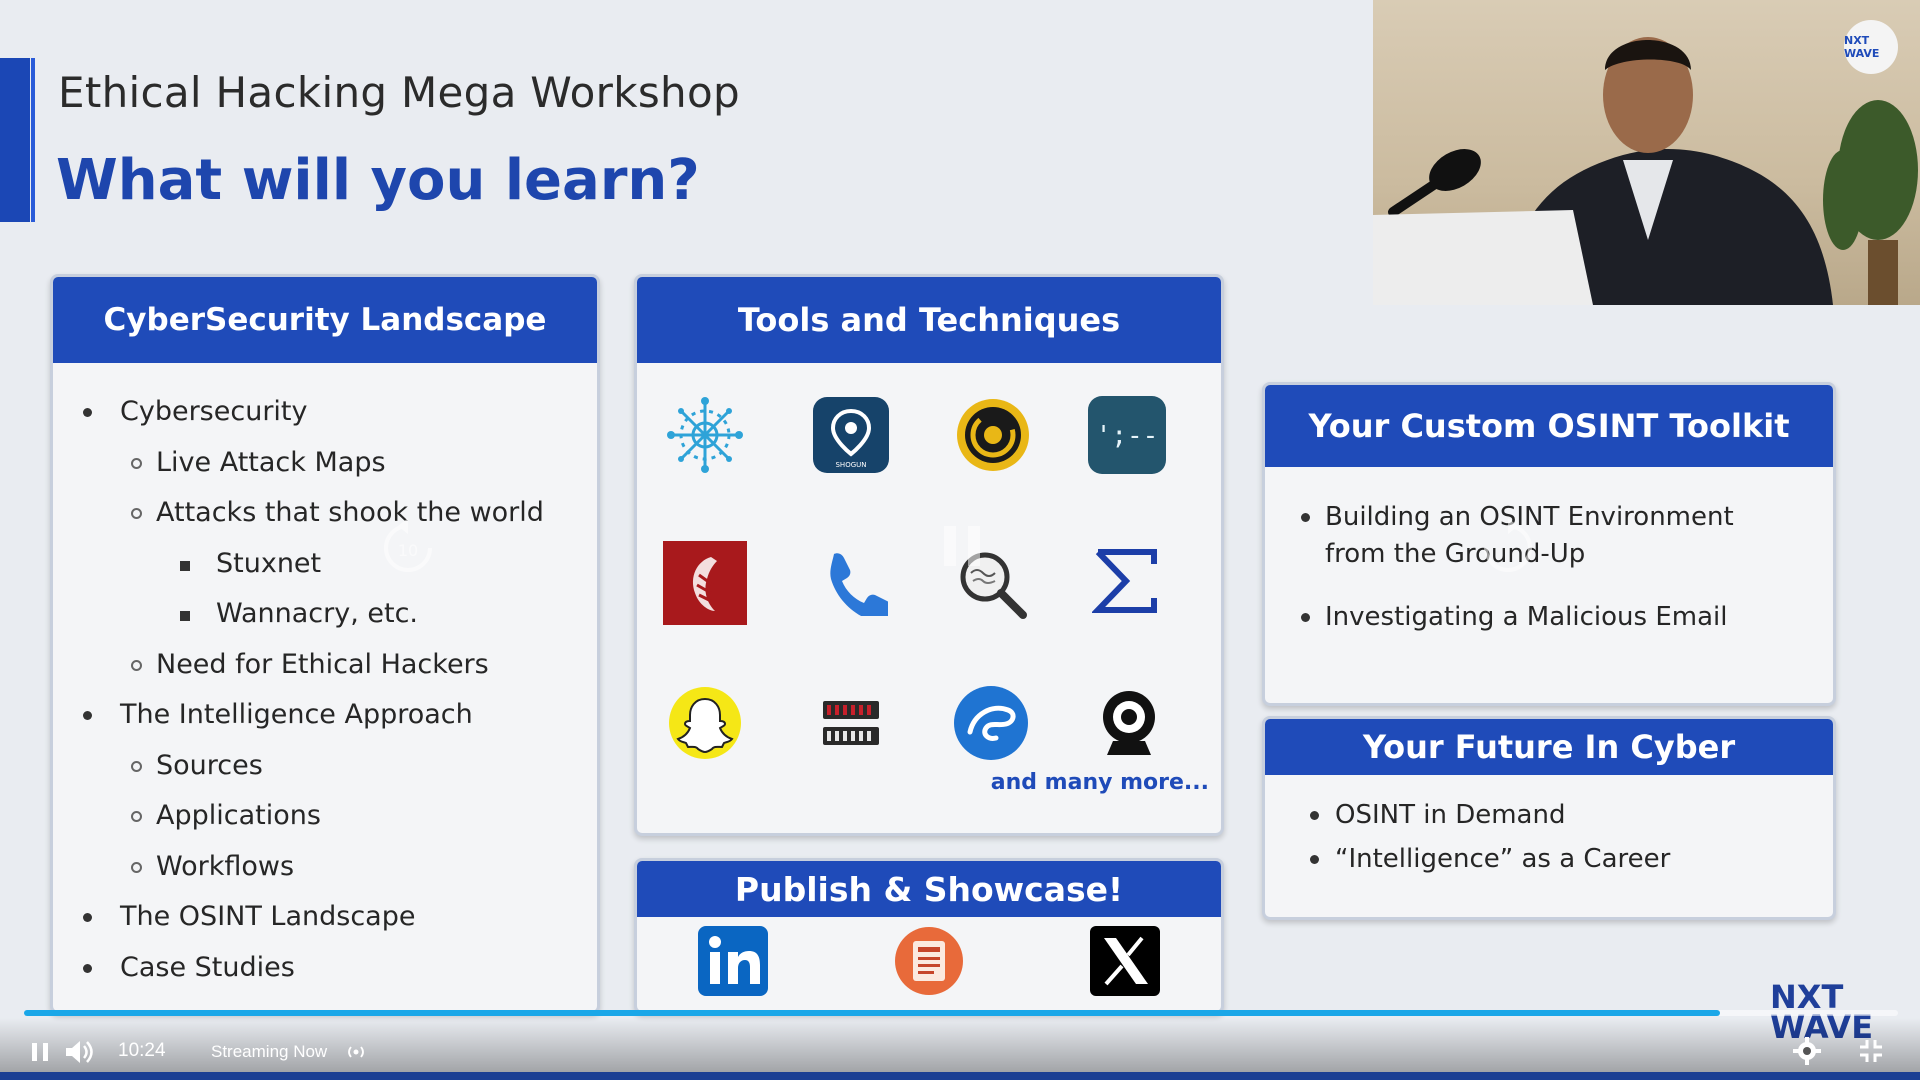 Image resolution: width=1920 pixels, height=1080 pixels. I want to click on presenter-webcam: NXT WAVE, so click(1646, 152).